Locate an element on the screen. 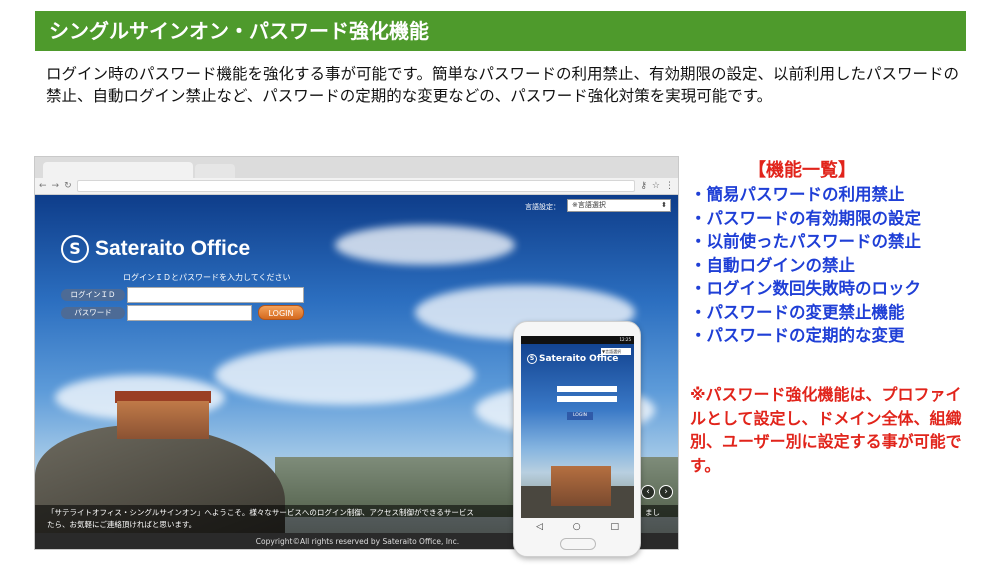  forward-icon: → is located at coordinates (56, 186).